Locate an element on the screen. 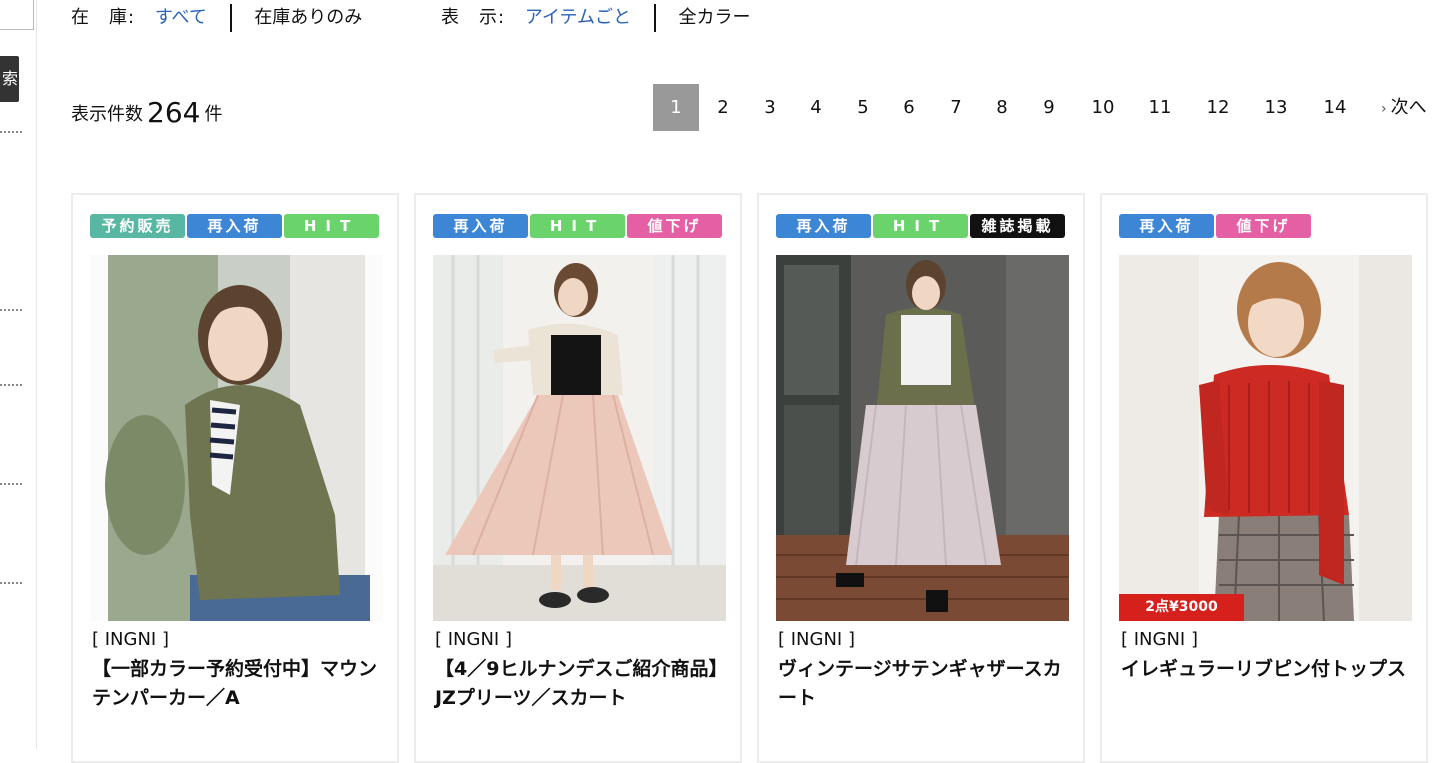  page-link: 3 is located at coordinates (770, 107).